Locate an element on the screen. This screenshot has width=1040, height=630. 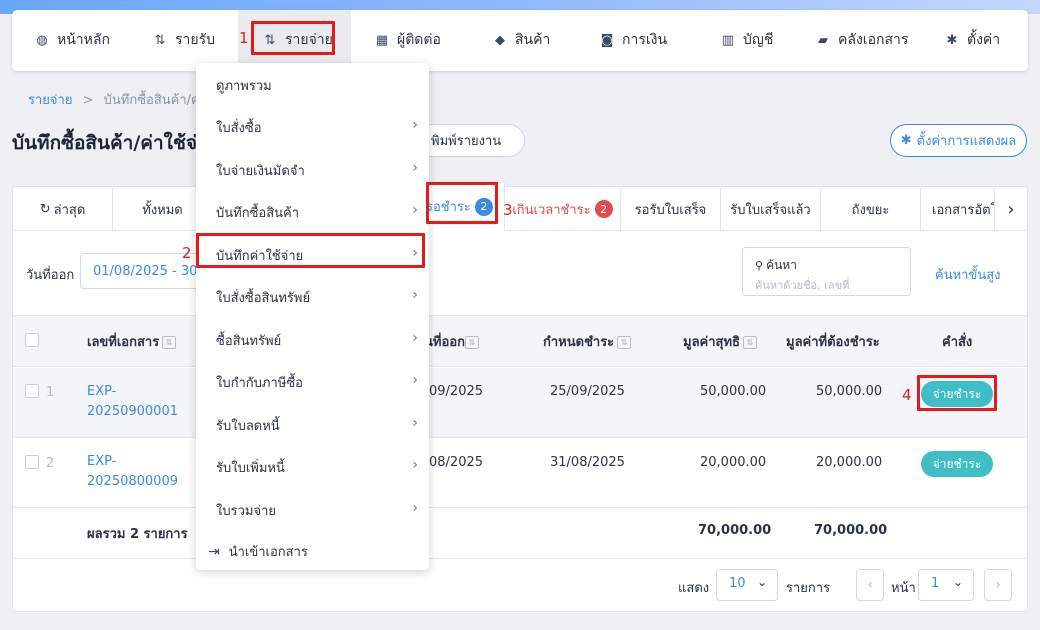
tab-auto-documents-label: เอกสารอัตโนมัติ is located at coordinates (963, 210).